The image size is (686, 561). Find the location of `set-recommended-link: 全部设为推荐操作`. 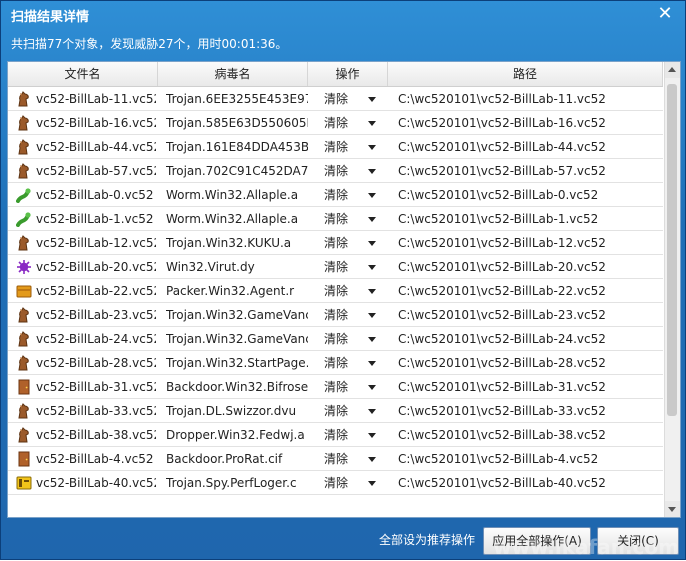

set-recommended-link: 全部设为推荐操作 is located at coordinates (427, 539).